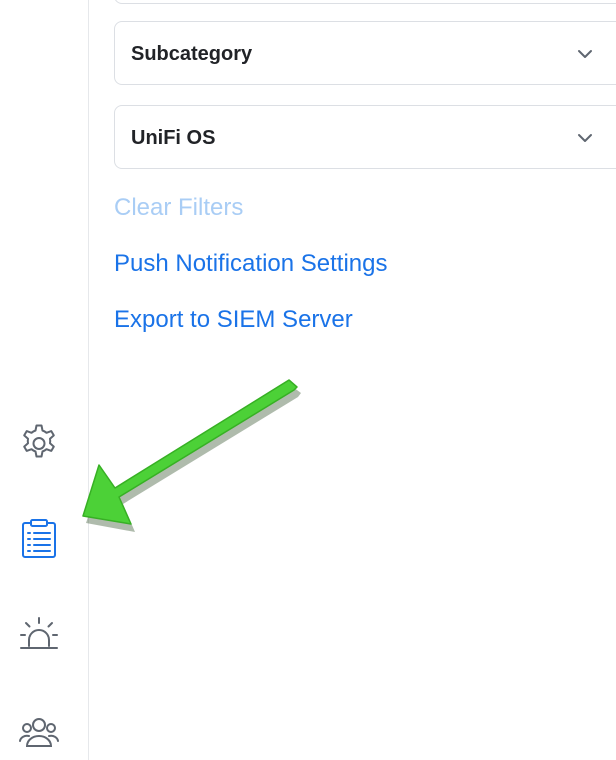 Image resolution: width=616 pixels, height=760 pixels. Describe the element at coordinates (365, 53) in the screenshot. I see `subcategory-select: Subcategory` at that location.